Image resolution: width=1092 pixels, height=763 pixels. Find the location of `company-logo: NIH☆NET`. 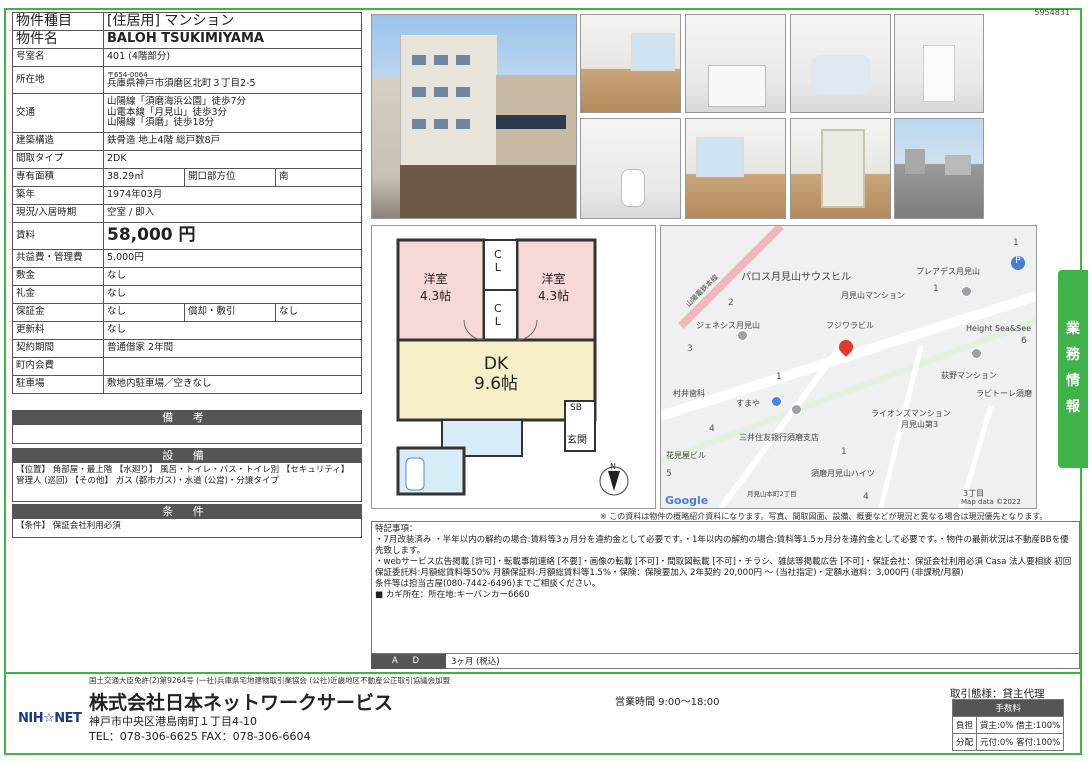

company-logo: NIH☆NET is located at coordinates (50, 718).